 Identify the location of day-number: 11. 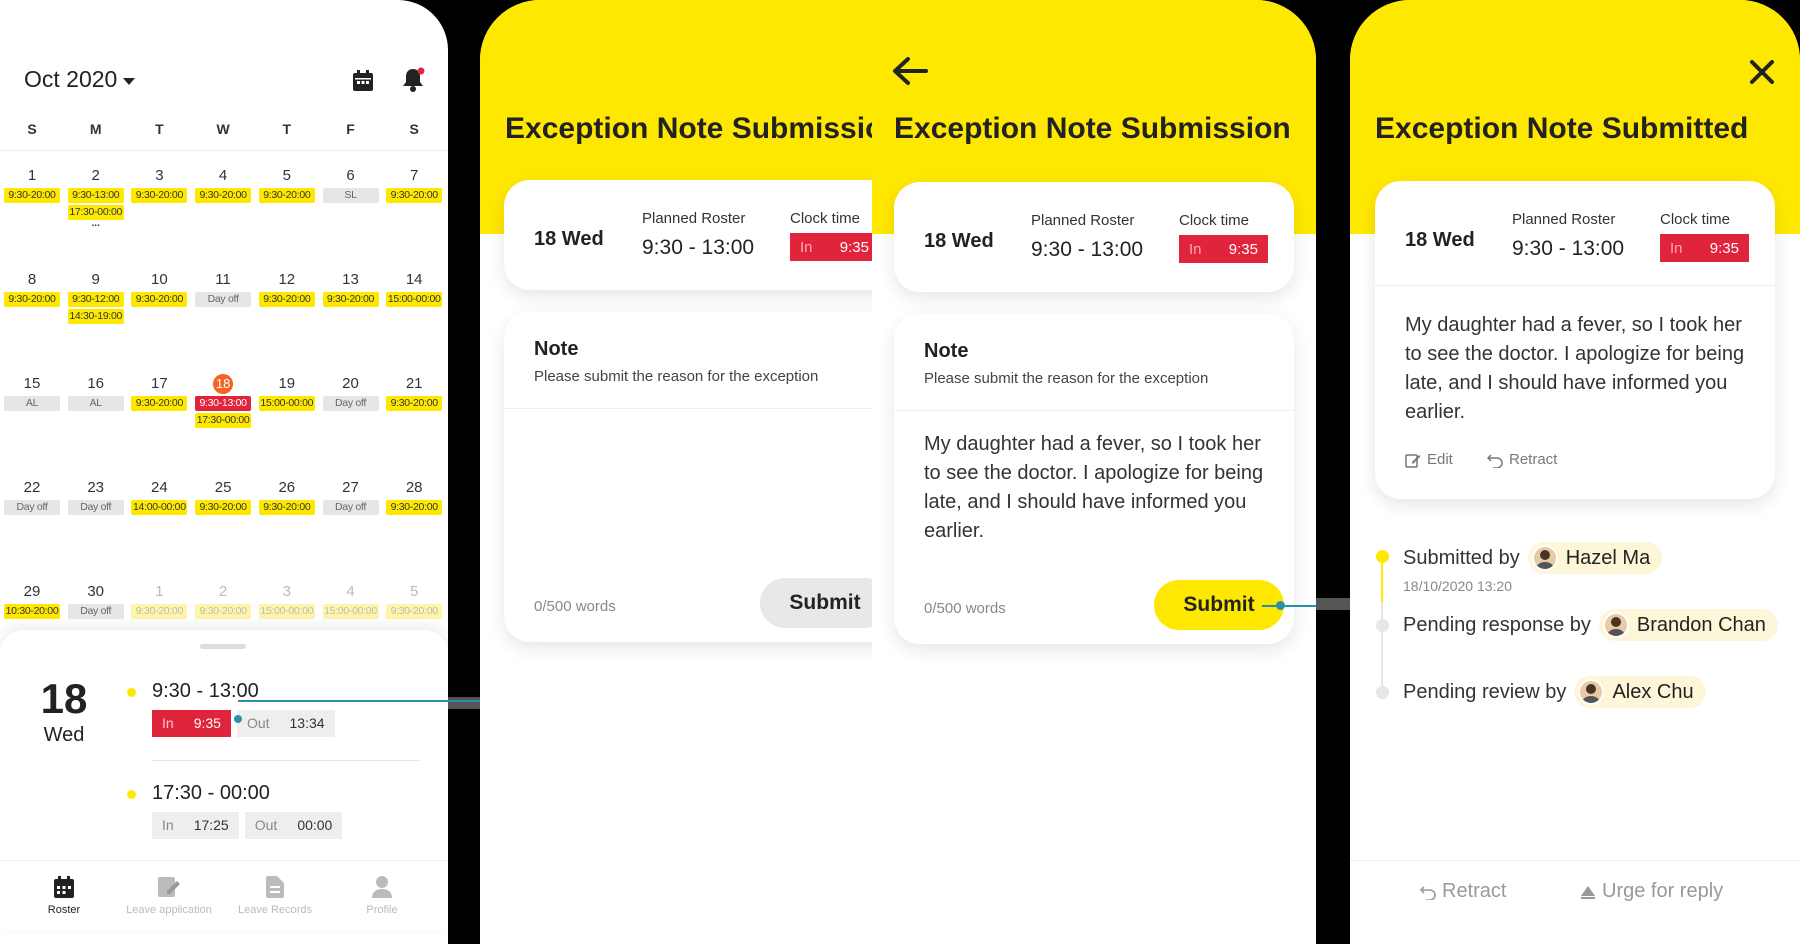
(223, 279).